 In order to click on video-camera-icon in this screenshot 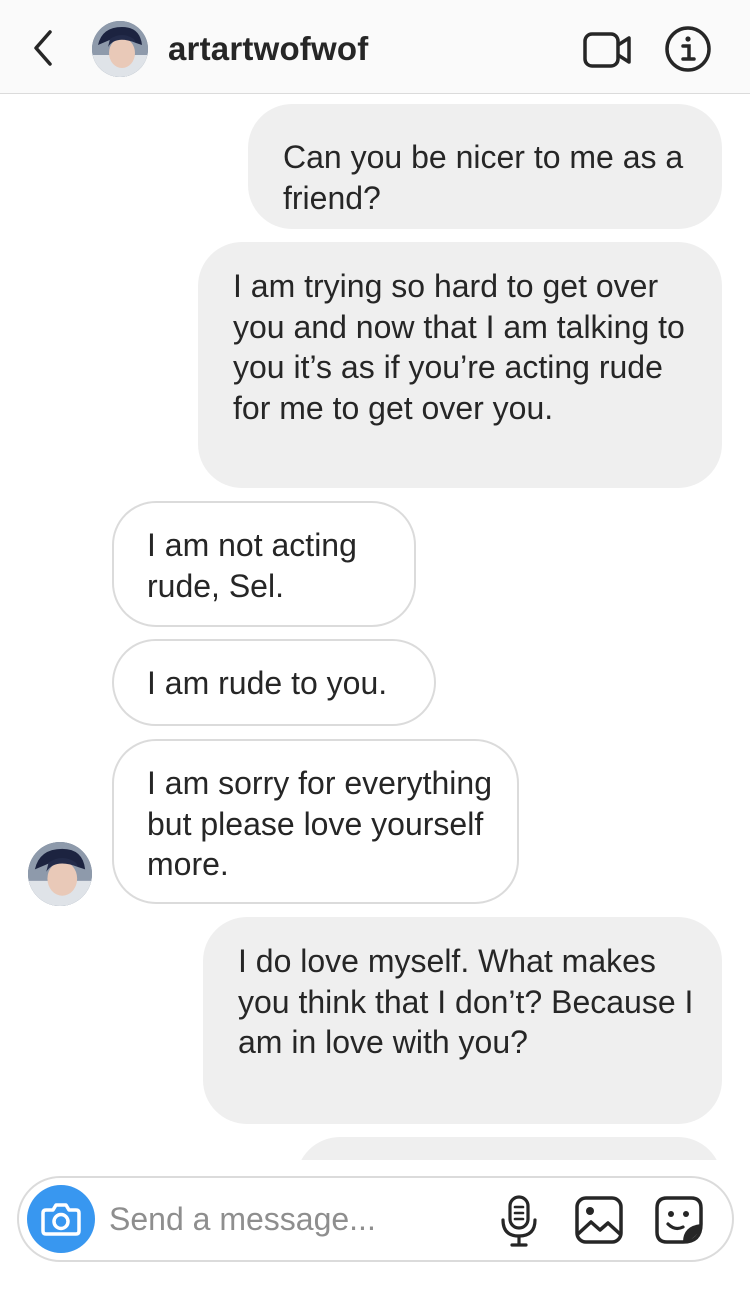, I will do `click(607, 50)`.